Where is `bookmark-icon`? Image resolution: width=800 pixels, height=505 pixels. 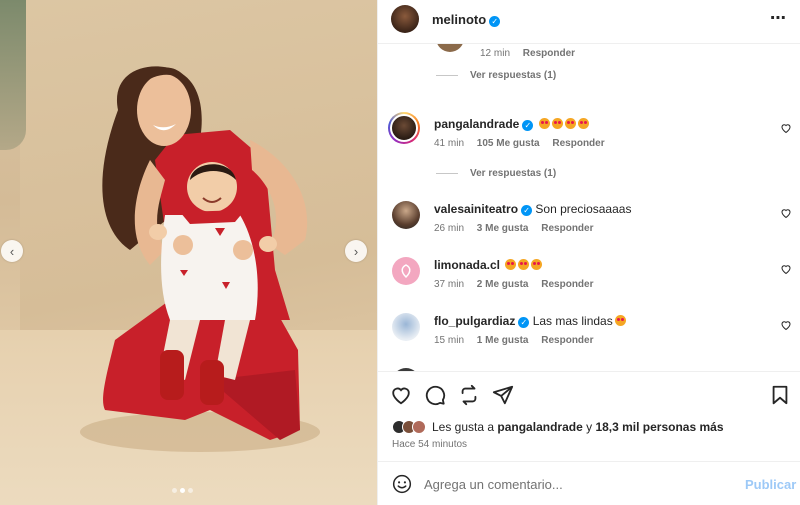
bookmark-icon is located at coordinates (780, 395).